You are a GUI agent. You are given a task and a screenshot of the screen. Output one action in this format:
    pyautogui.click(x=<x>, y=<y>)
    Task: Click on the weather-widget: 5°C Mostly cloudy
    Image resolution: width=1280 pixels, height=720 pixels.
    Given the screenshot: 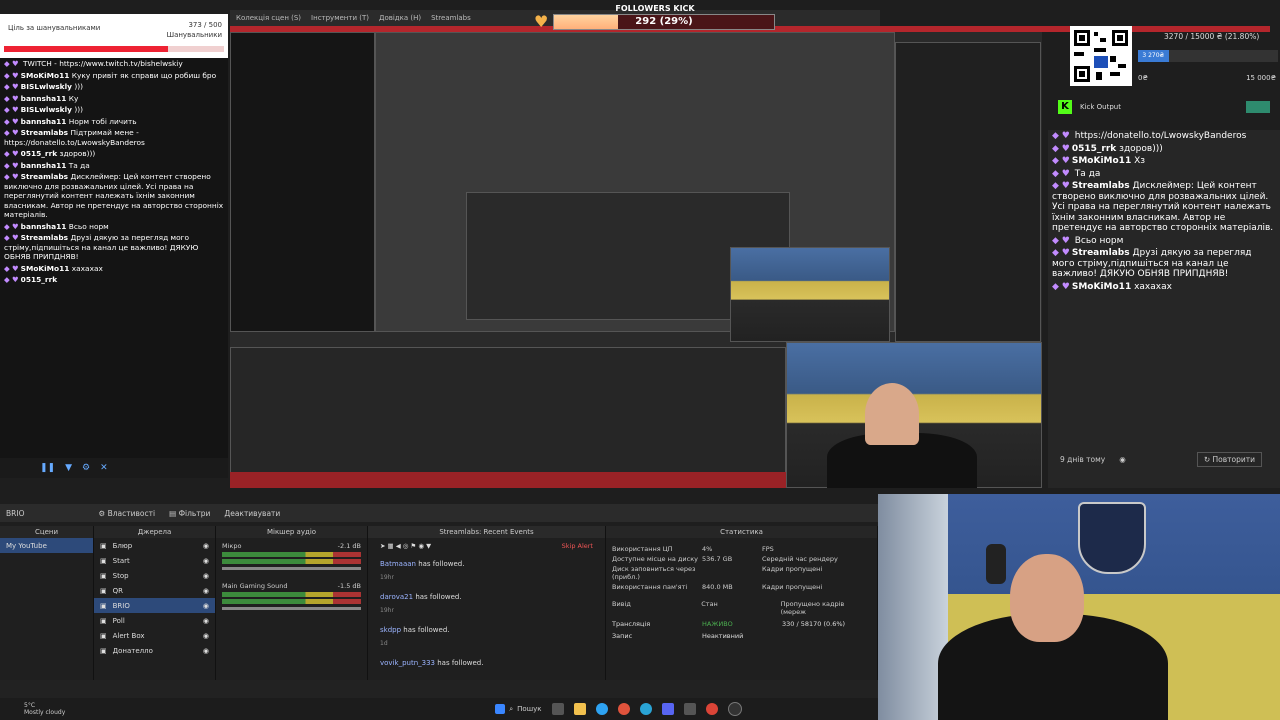 What is the action you would take?
    pyautogui.click(x=32, y=709)
    